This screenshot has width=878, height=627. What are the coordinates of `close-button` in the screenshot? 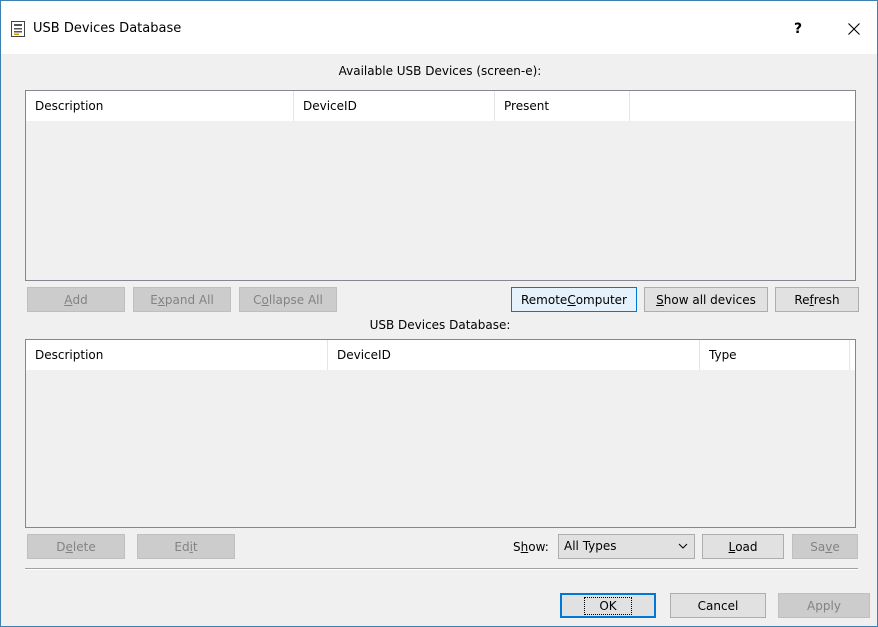 It's located at (854, 29).